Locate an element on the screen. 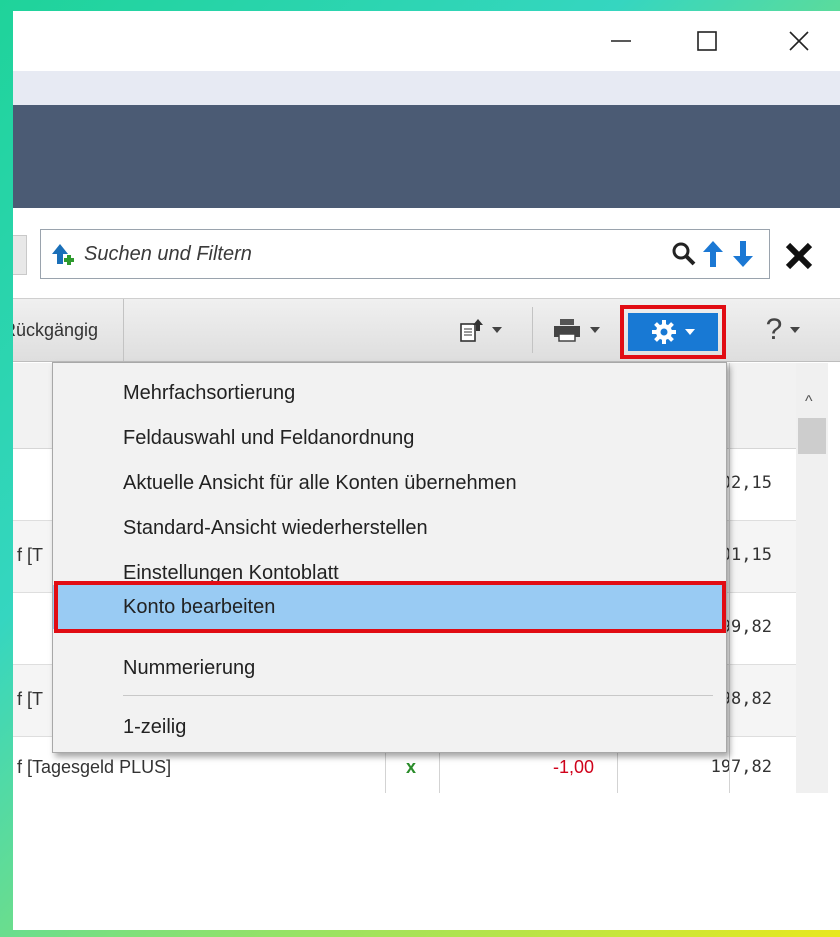 The image size is (840, 937). title-bar is located at coordinates (426, 41).